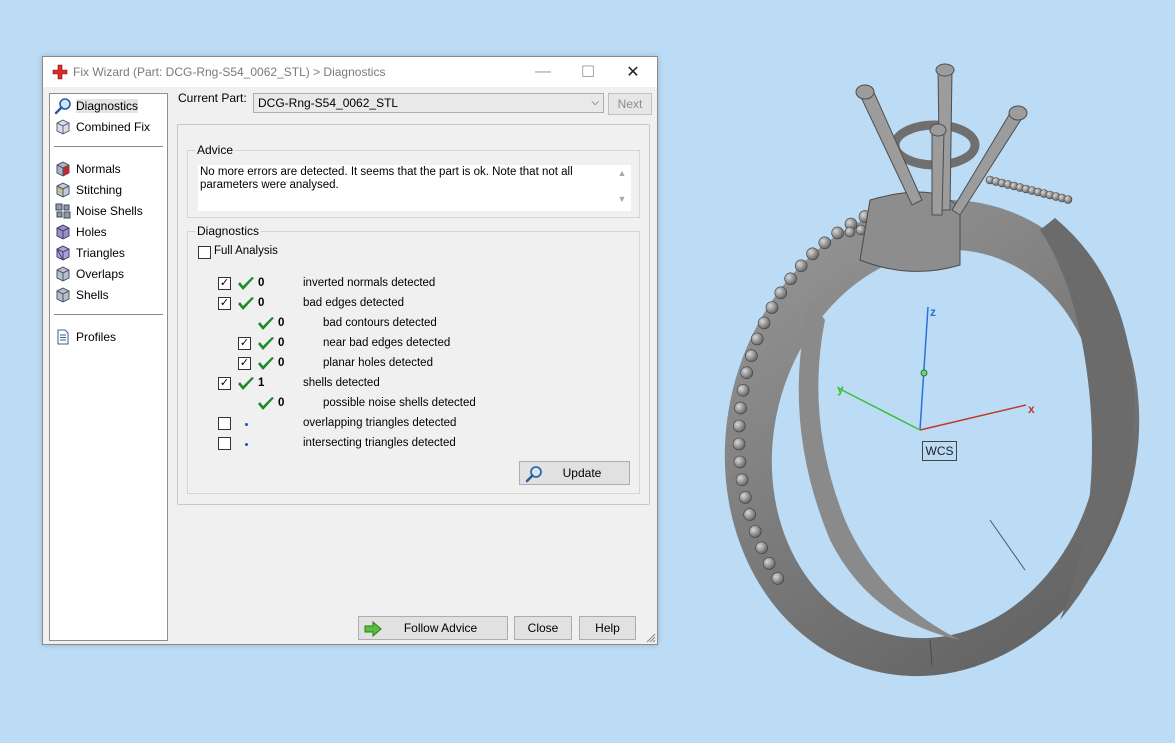  What do you see at coordinates (379, 443) in the screenshot?
I see `diagnostic-label: intersecting triangles detected` at bounding box center [379, 443].